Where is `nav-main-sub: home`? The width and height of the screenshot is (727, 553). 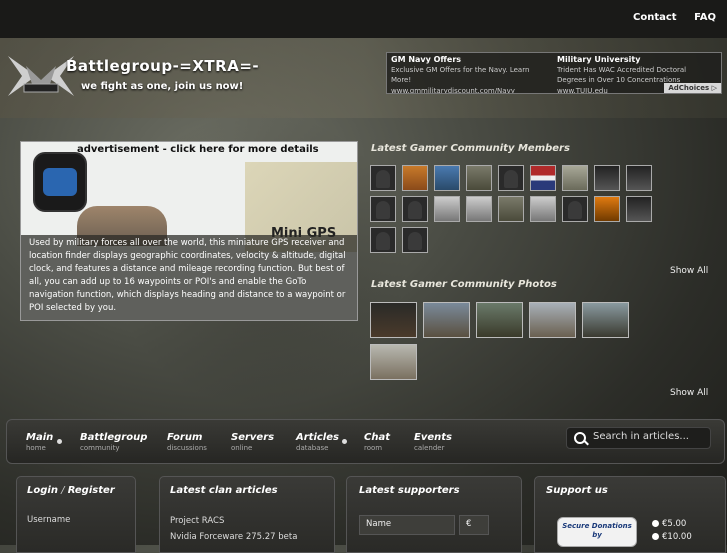 nav-main-sub: home is located at coordinates (36, 448).